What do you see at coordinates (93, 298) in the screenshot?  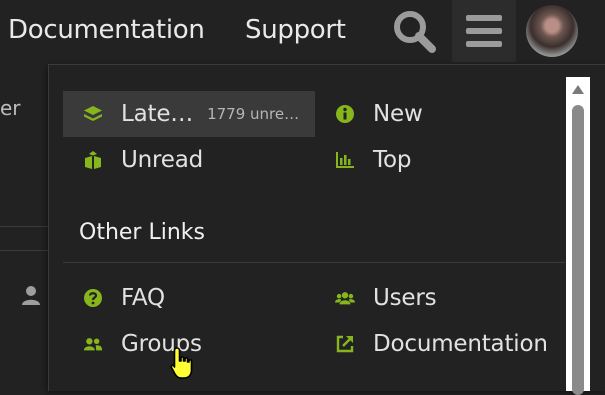 I see `question-circle-icon` at bounding box center [93, 298].